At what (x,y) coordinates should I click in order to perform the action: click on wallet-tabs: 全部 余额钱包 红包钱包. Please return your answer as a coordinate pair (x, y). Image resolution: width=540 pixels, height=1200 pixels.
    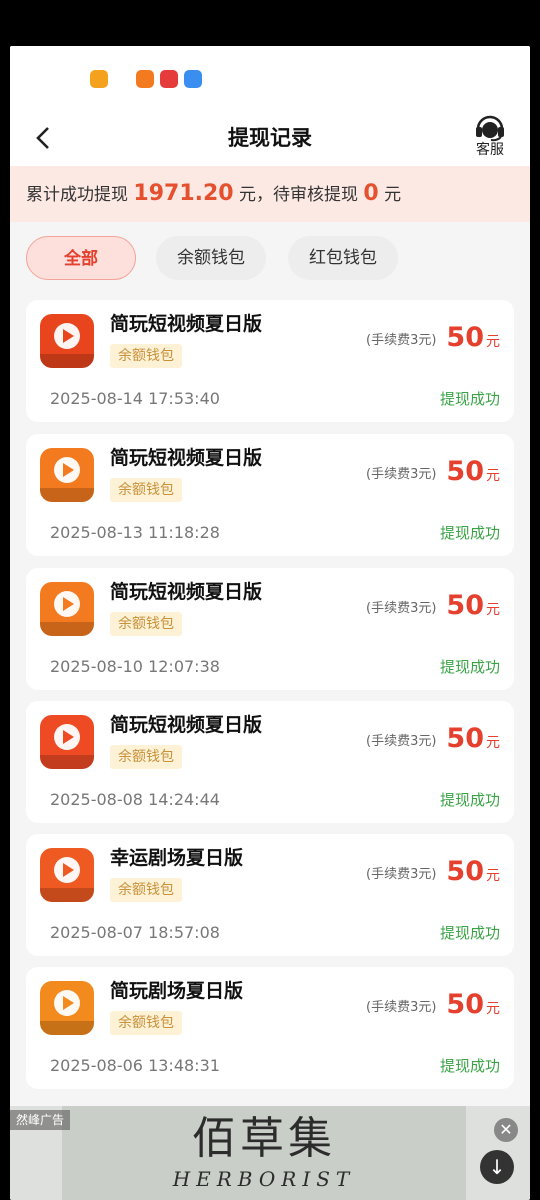
    Looking at the image, I should click on (270, 261).